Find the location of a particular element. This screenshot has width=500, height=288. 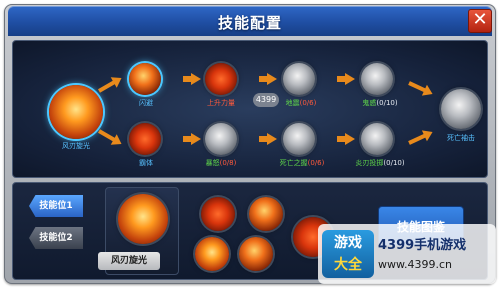

selected-skill-name: 风刃旋光 is located at coordinates (129, 261).